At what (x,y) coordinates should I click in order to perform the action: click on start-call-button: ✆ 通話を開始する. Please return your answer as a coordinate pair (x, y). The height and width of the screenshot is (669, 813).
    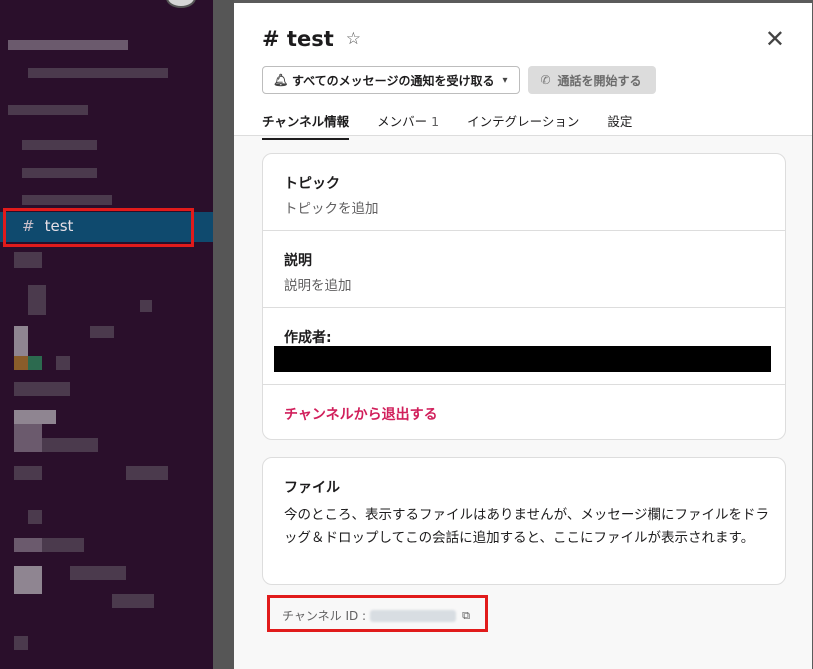
    Looking at the image, I should click on (592, 80).